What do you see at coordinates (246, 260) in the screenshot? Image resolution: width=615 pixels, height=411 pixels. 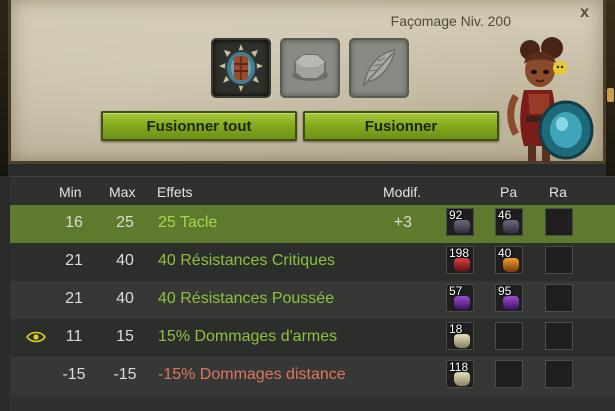 I see `row-effect: 40 Résistances Critiques` at bounding box center [246, 260].